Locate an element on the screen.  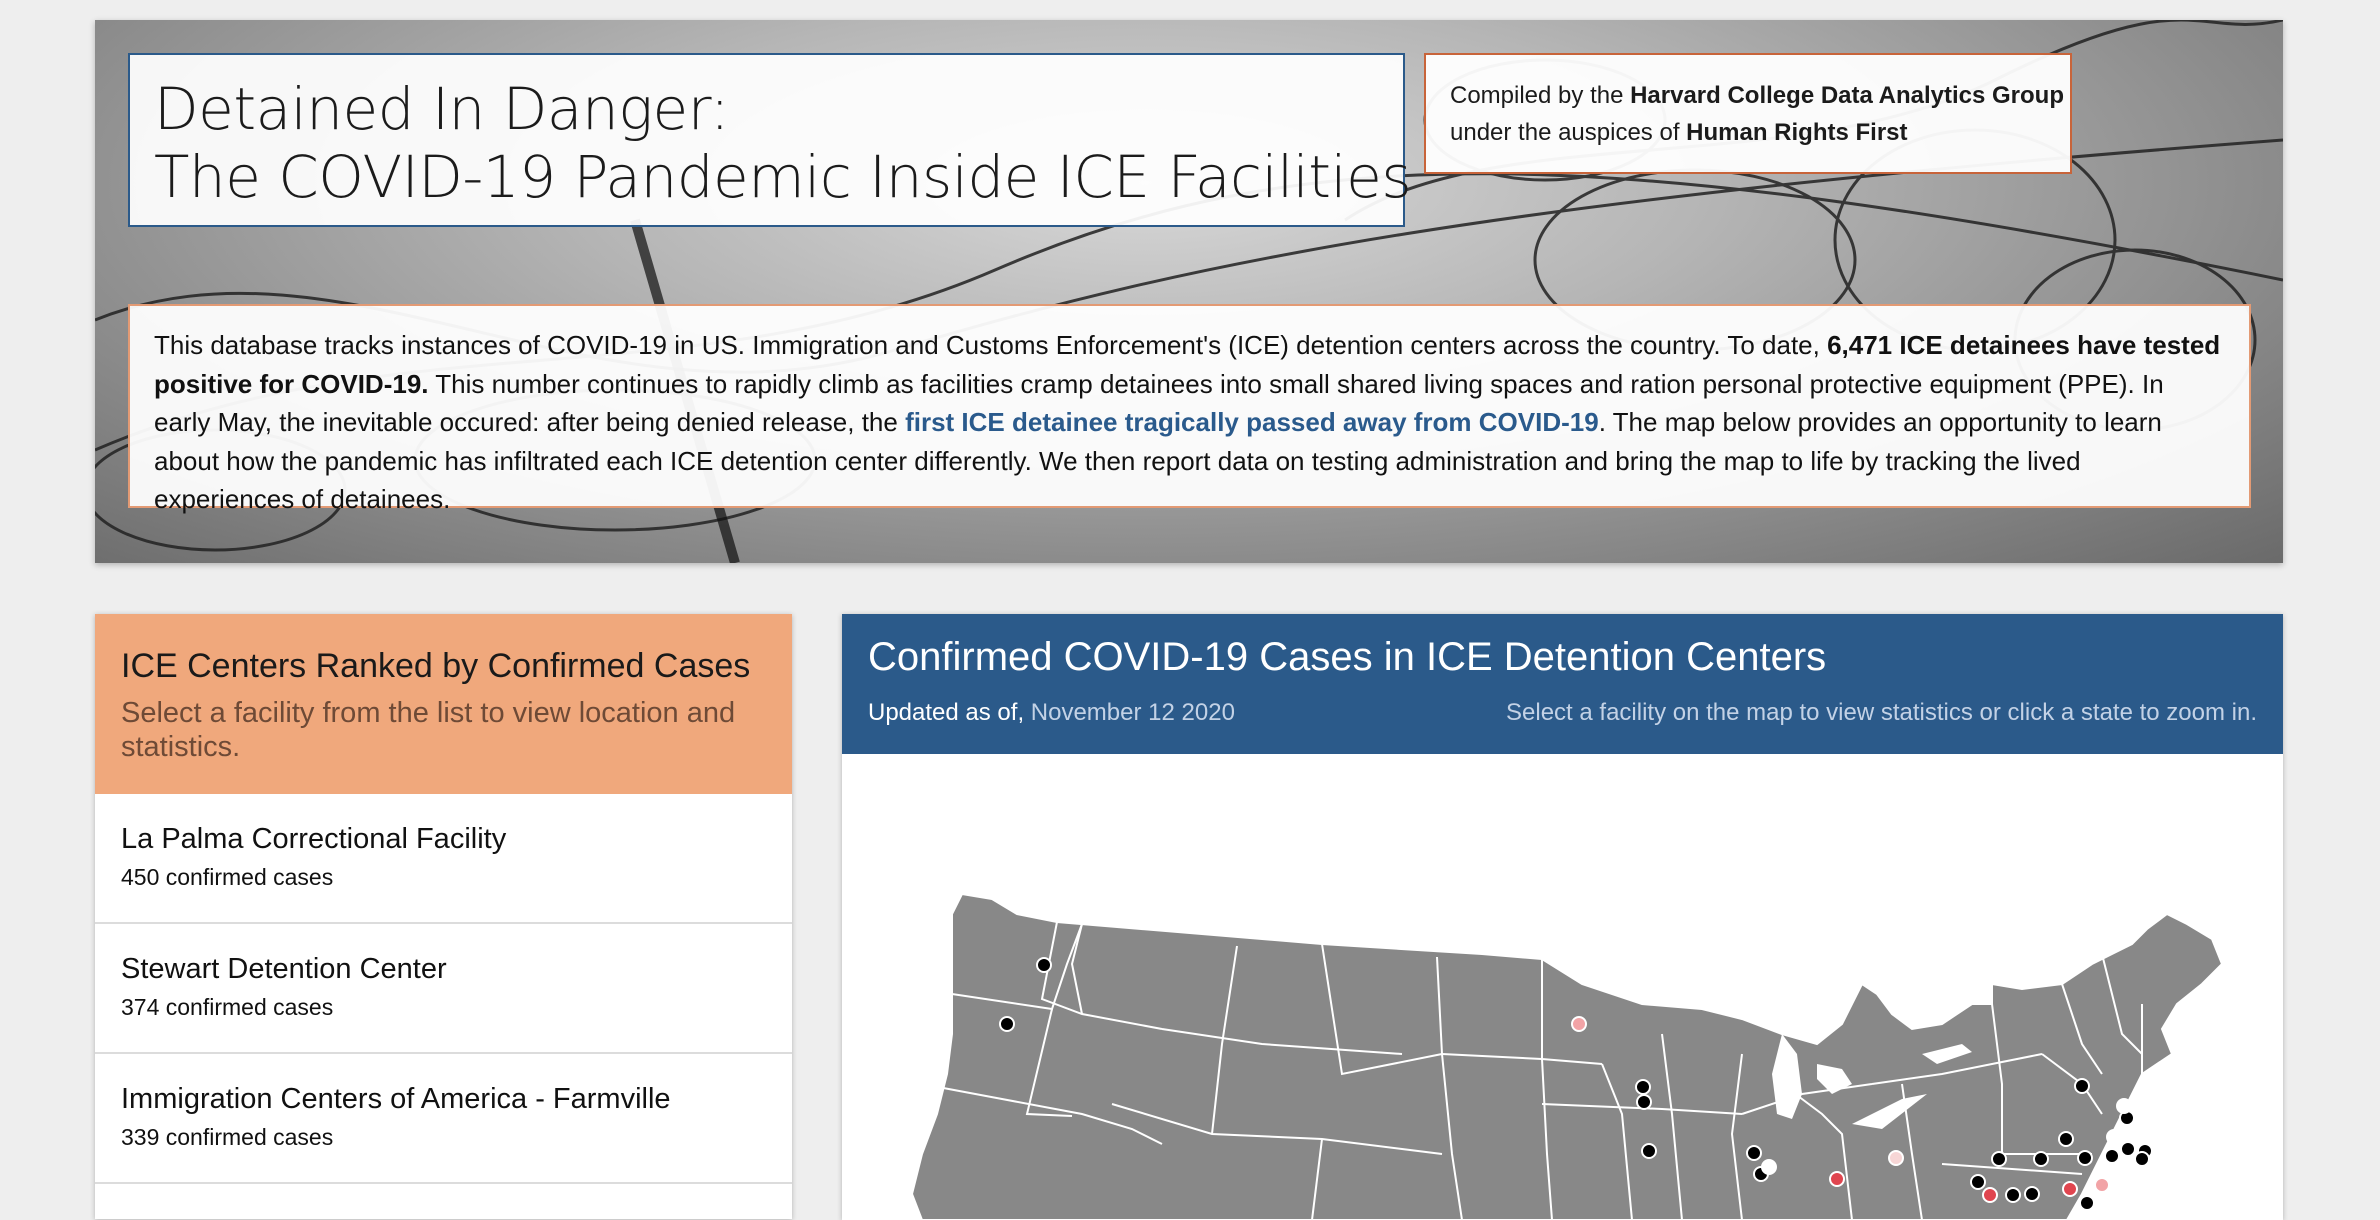
update-info: Updated as of, November 12 2020 is located at coordinates (1051, 713).